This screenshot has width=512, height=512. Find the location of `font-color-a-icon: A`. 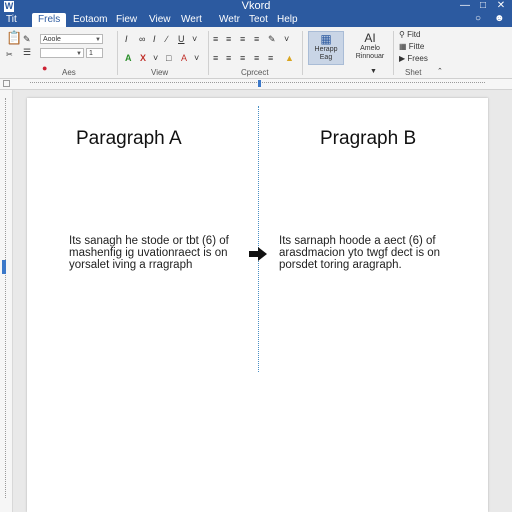

font-color-a-icon: A is located at coordinates (184, 58).